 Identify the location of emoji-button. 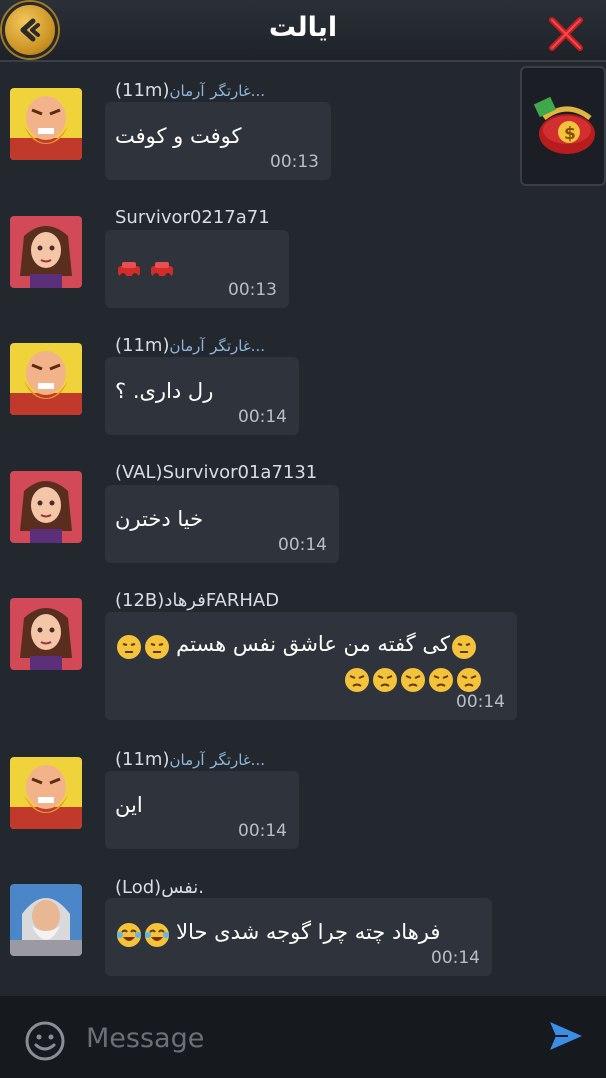
(45, 1043).